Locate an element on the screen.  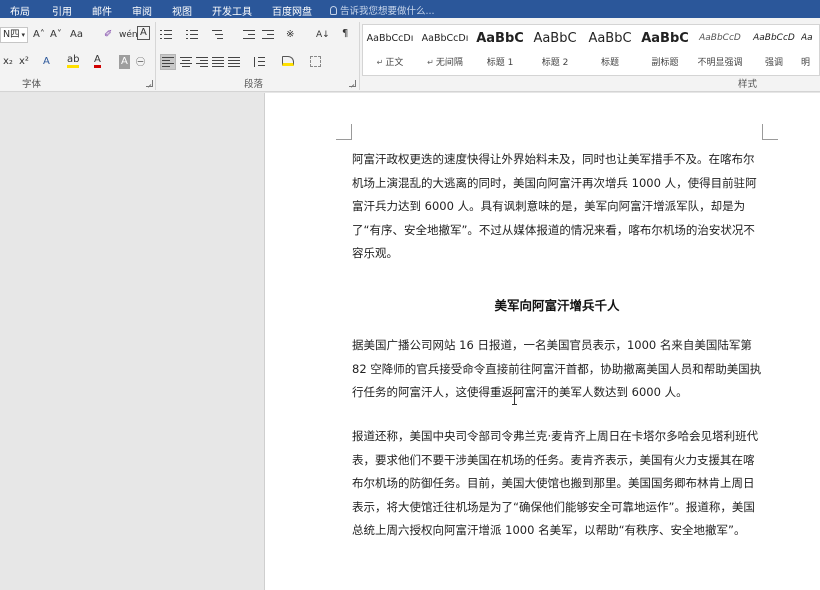
tab-layout: 布局 is located at coordinates (20, 10).